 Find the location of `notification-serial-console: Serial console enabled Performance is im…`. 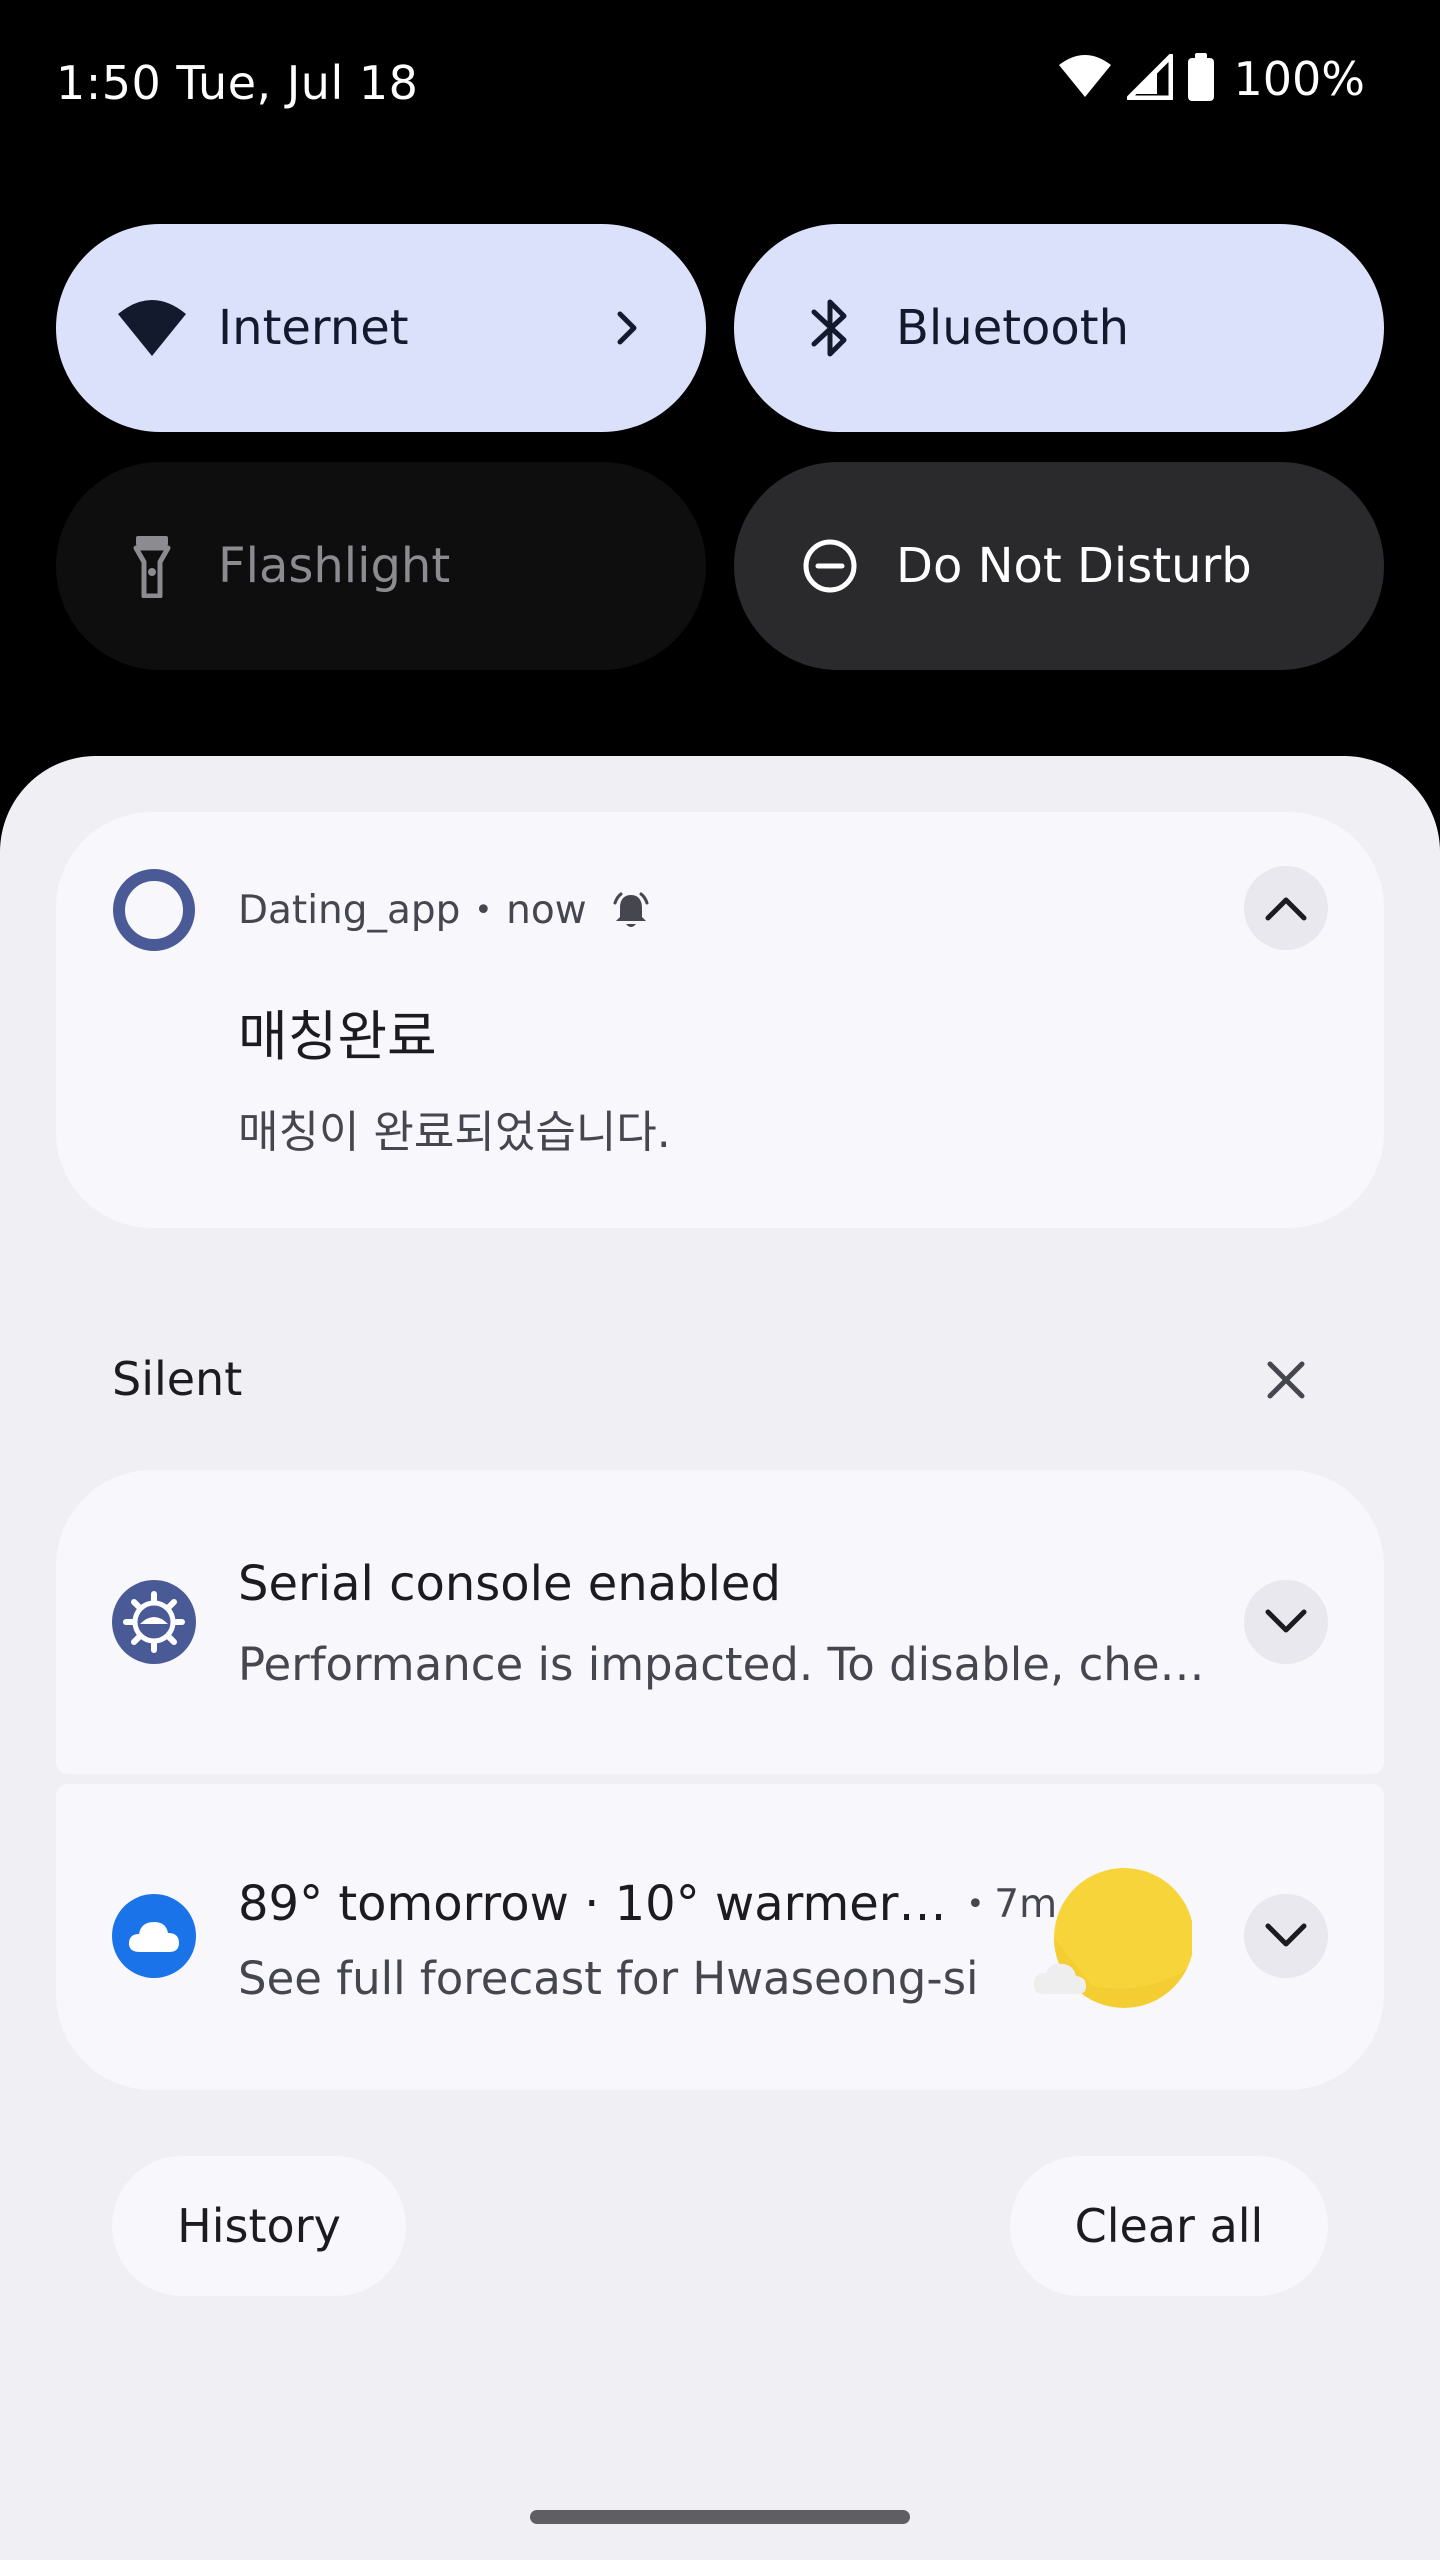

notification-serial-console: Serial console enabled Performance is im… is located at coordinates (720, 1622).